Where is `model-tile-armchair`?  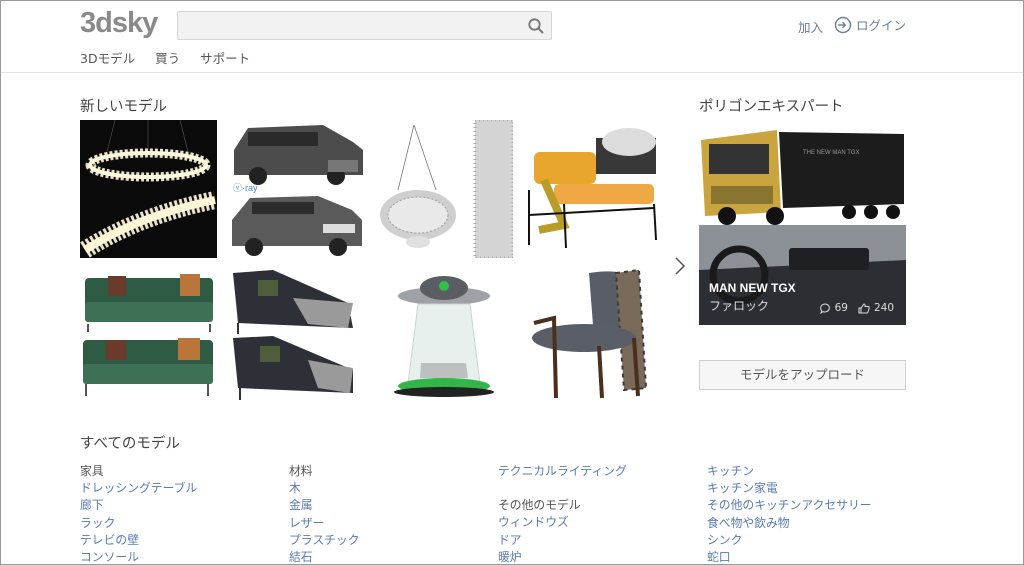 model-tile-armchair is located at coordinates (592, 189).